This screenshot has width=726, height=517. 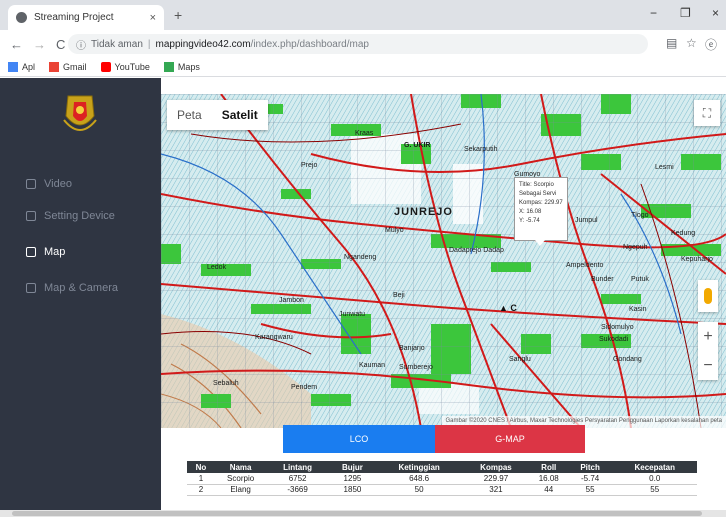 What do you see at coordinates (671, 43) in the screenshot?
I see `extension-icon: ▤` at bounding box center [671, 43].